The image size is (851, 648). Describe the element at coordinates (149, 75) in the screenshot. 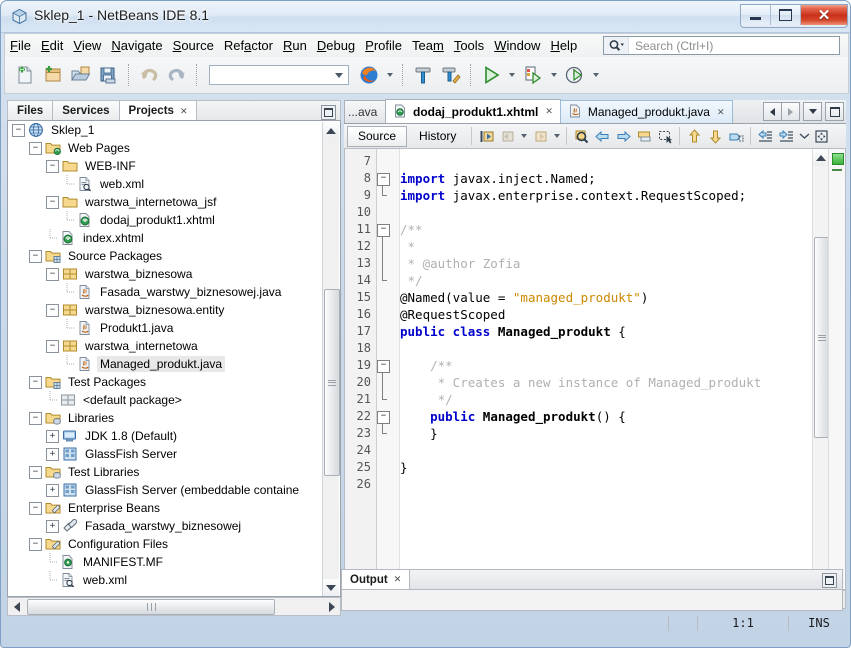

I see `undo-button` at that location.